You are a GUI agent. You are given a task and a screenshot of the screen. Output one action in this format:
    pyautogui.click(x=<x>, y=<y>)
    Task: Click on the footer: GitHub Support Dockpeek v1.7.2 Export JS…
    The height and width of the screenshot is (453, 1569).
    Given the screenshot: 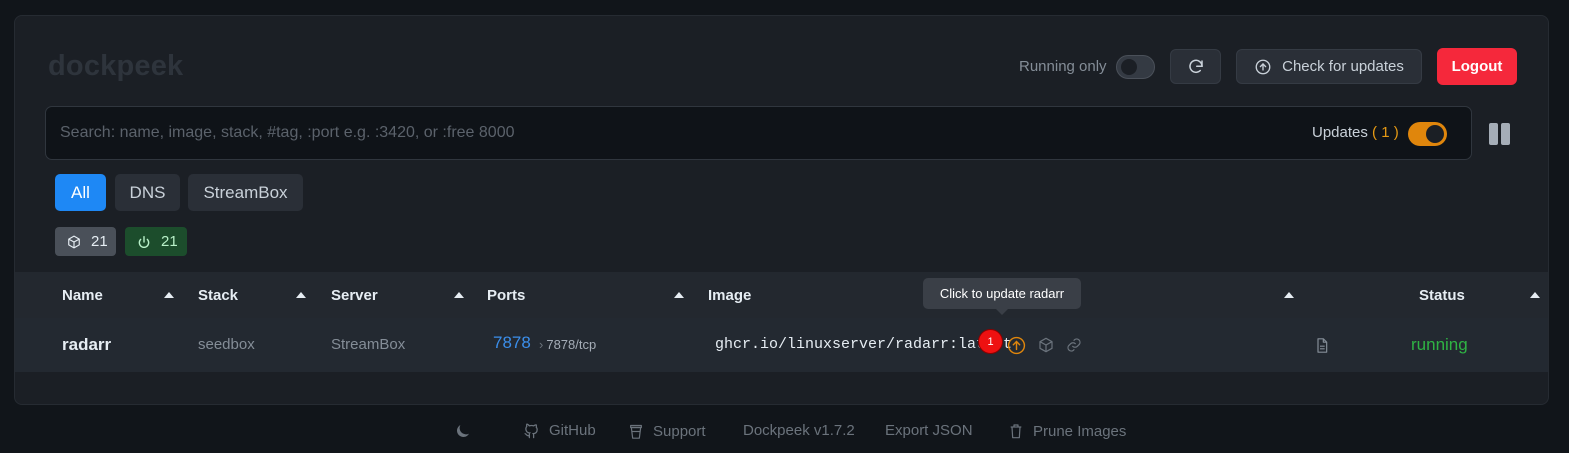 What is the action you would take?
    pyautogui.click(x=784, y=431)
    